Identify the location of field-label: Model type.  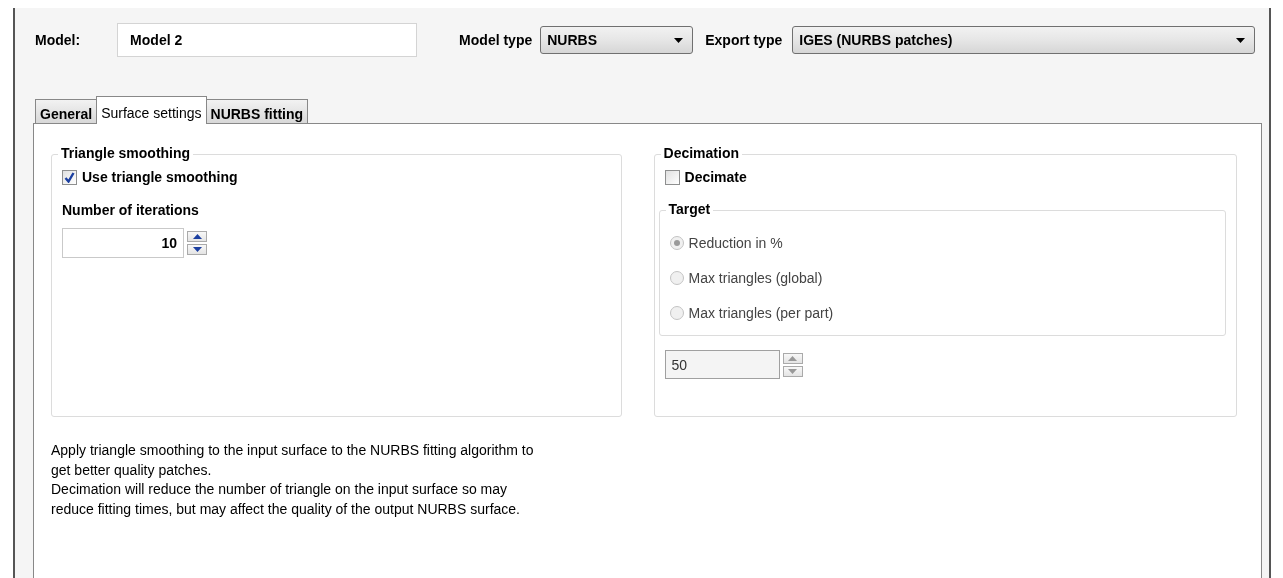
(496, 40).